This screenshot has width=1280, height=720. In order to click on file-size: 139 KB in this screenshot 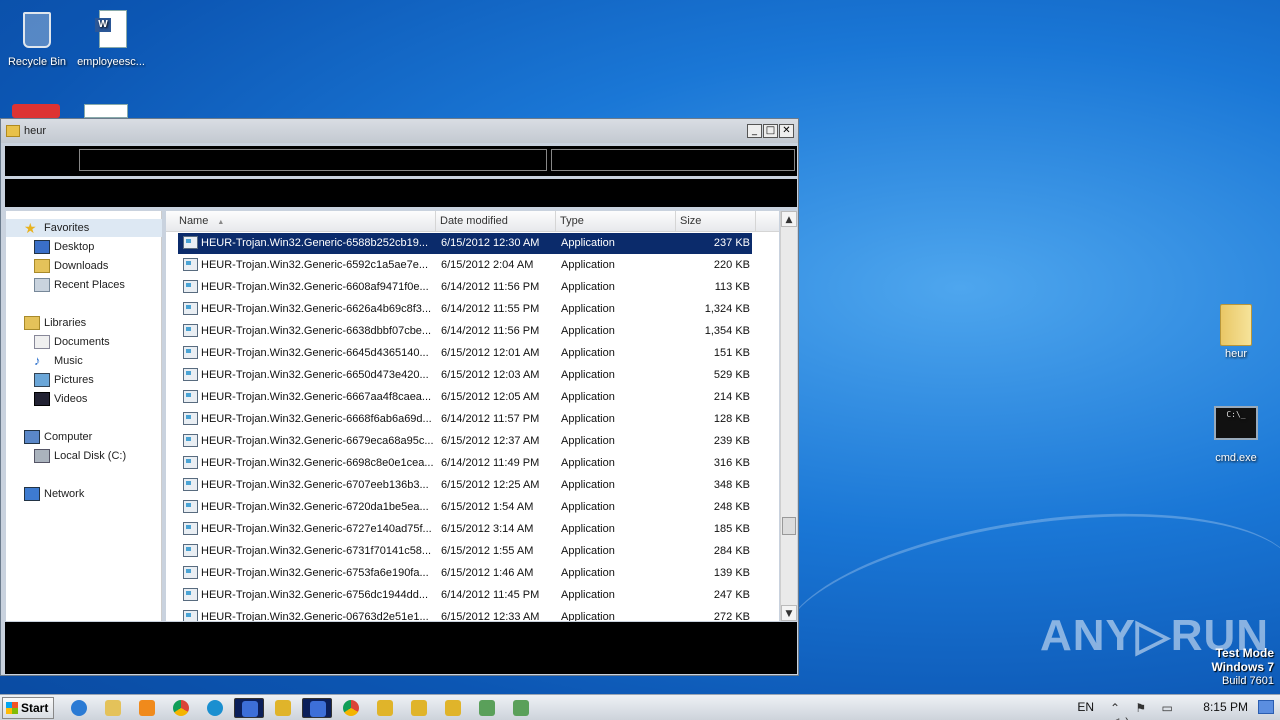, I will do `click(731, 573)`.